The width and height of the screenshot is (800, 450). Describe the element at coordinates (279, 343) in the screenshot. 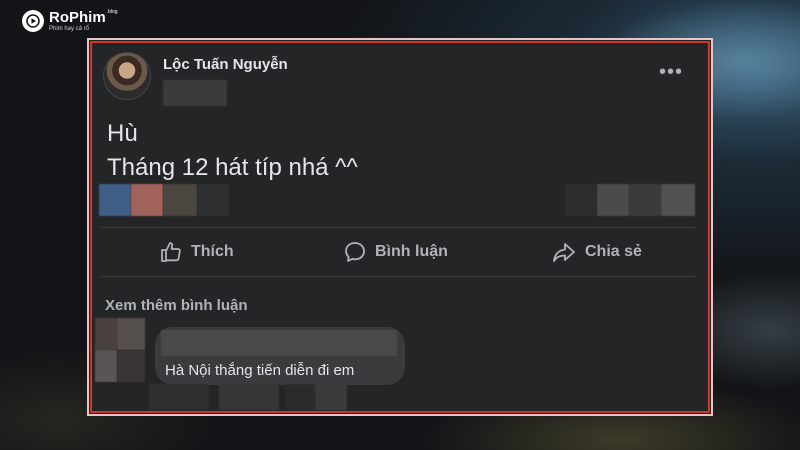

I see `redacted-commenter-name` at that location.